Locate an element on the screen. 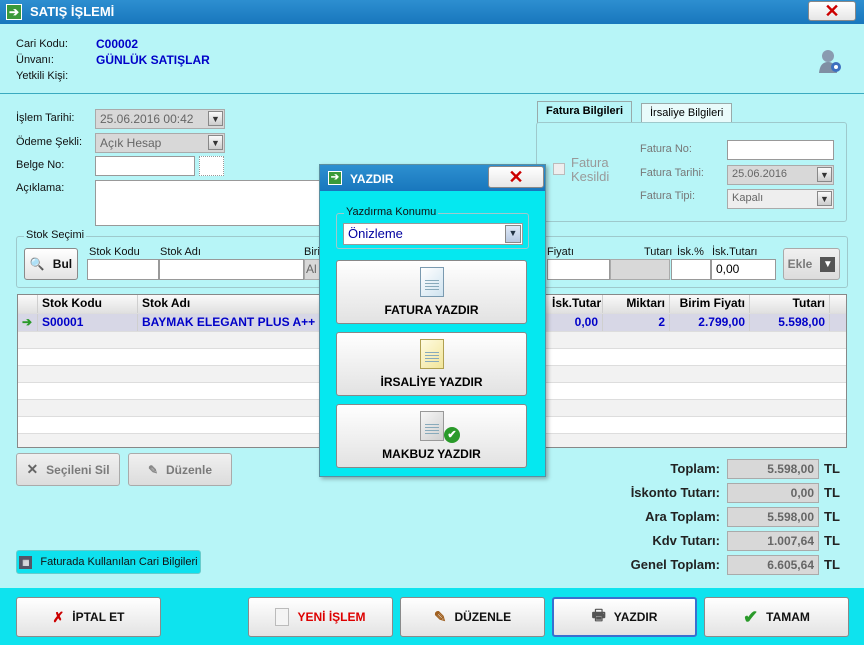  dialog-title: YAZDIR is located at coordinates (372, 179).